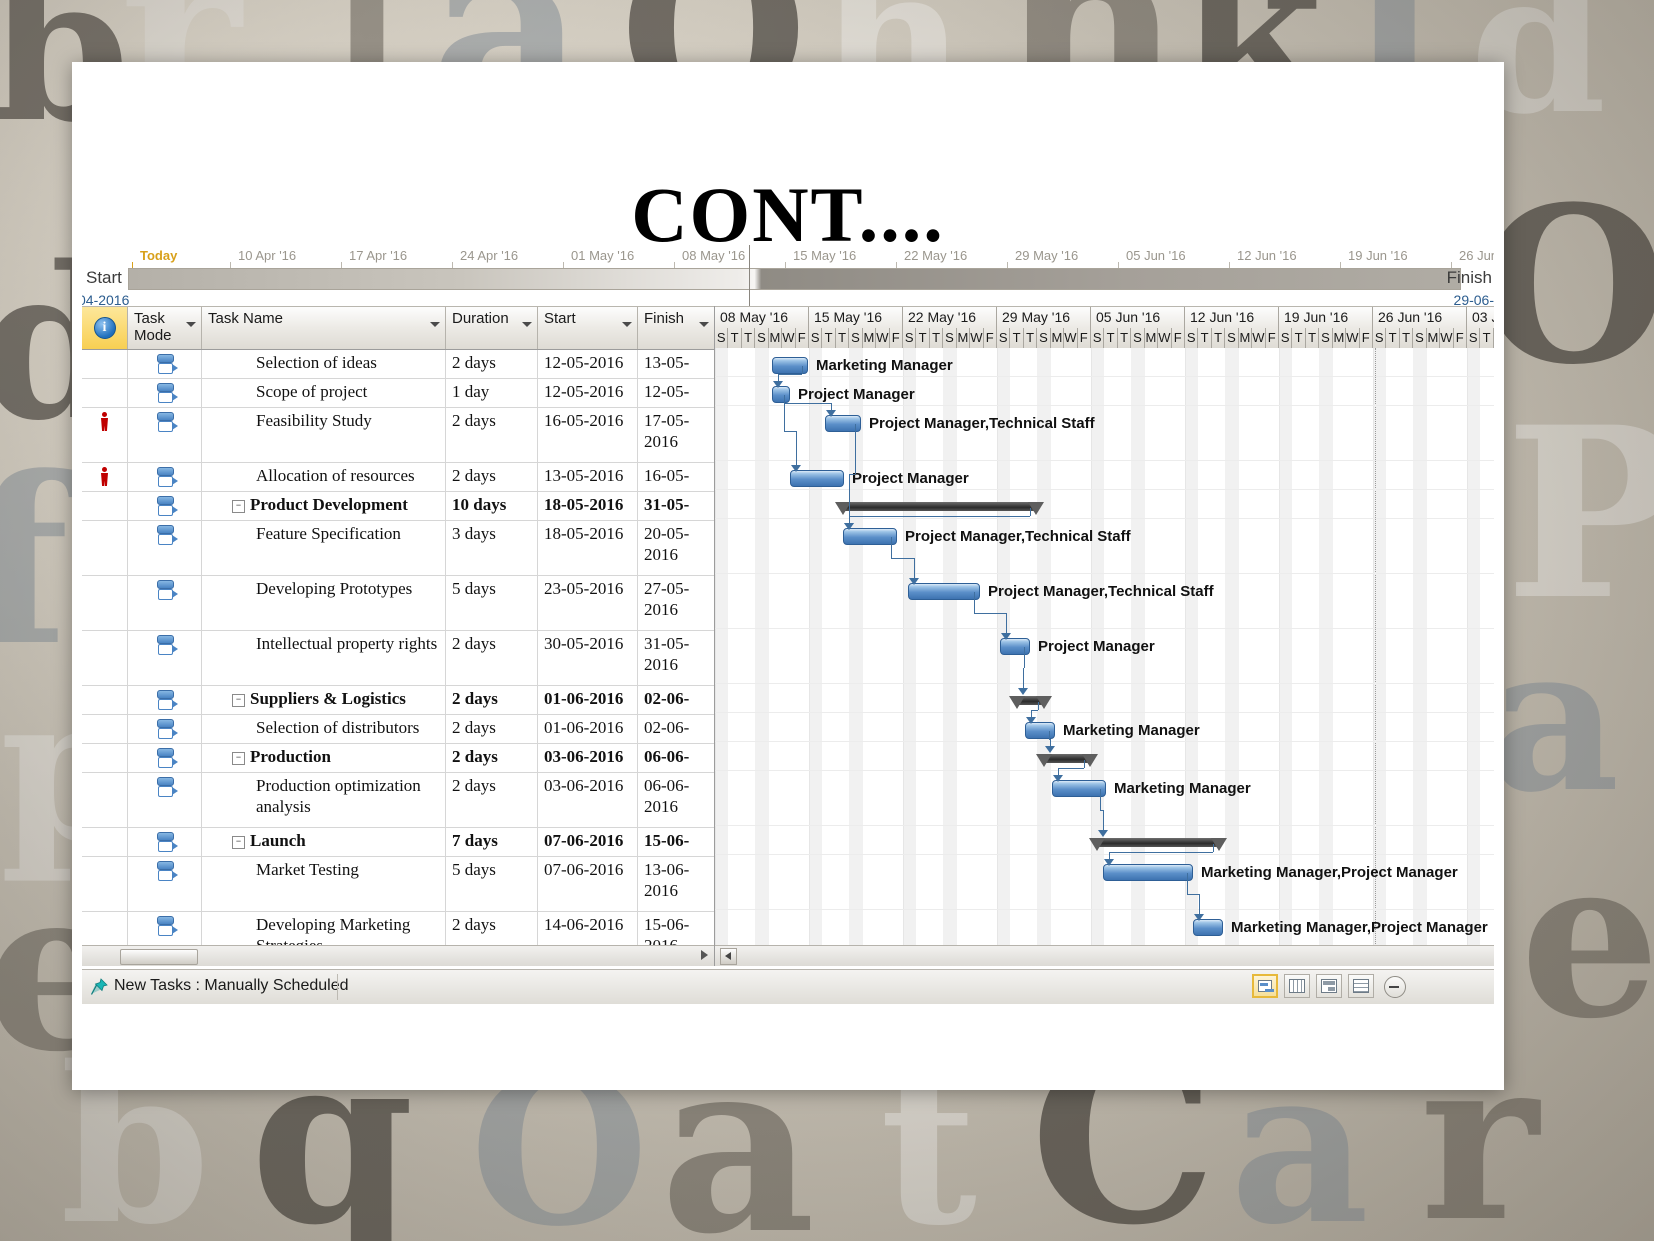 The image size is (1654, 1241). Describe the element at coordinates (1361, 986) in the screenshot. I see `view-resource-sheet-button` at that location.